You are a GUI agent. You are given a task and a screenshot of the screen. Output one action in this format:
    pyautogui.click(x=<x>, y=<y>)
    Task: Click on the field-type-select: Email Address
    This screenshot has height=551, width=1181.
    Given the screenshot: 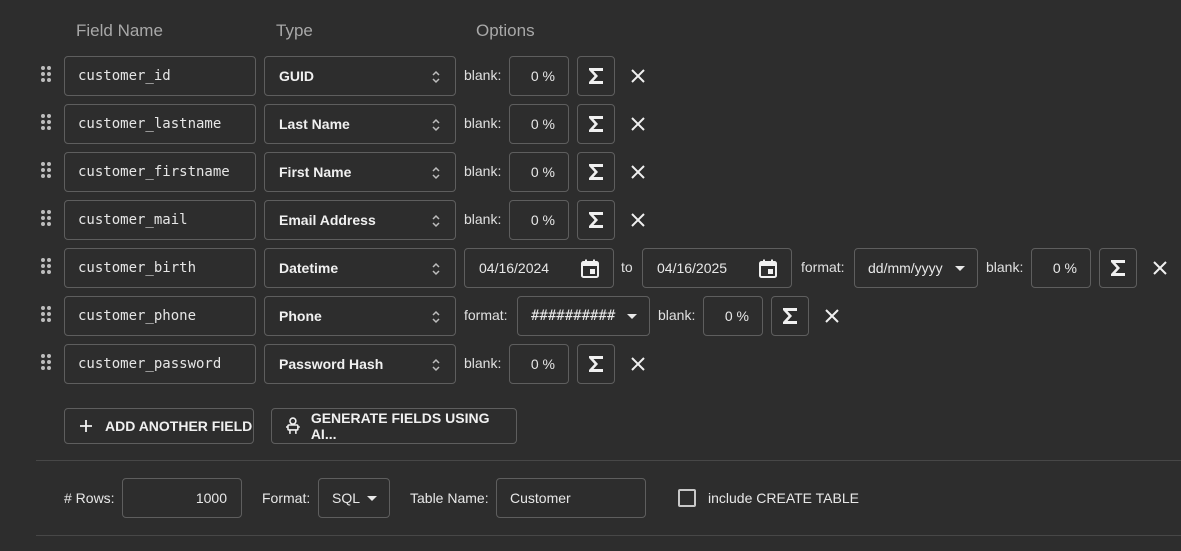 What is the action you would take?
    pyautogui.click(x=360, y=220)
    